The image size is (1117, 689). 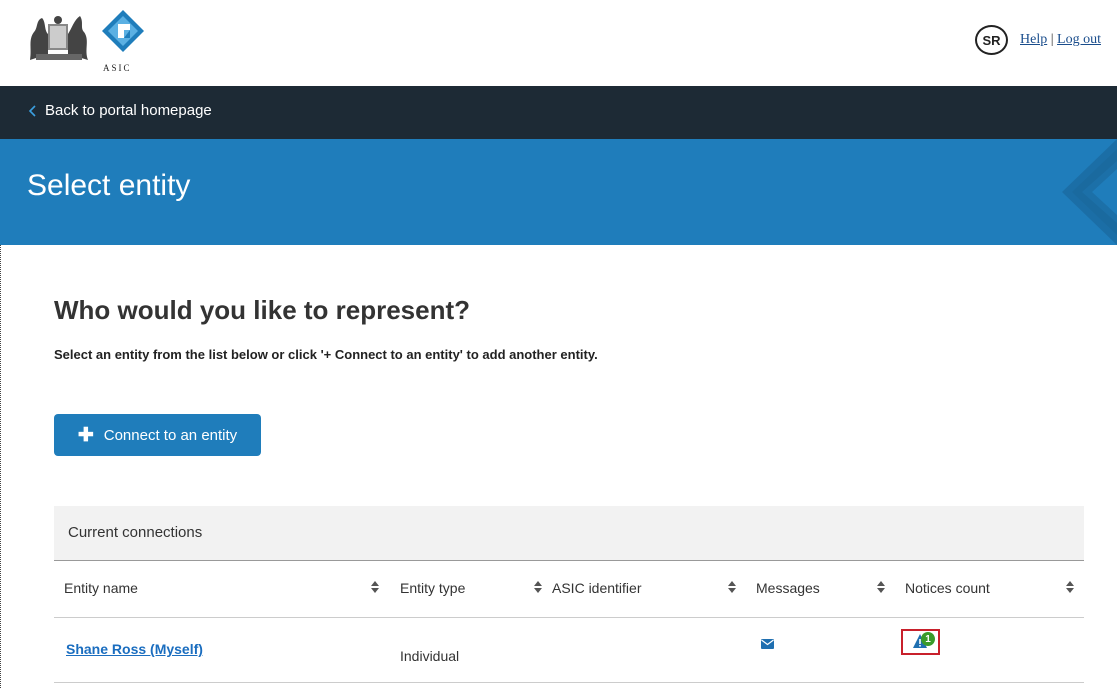 I want to click on connect-entity-button: ✚ Connect to an entity, so click(x=157, y=435).